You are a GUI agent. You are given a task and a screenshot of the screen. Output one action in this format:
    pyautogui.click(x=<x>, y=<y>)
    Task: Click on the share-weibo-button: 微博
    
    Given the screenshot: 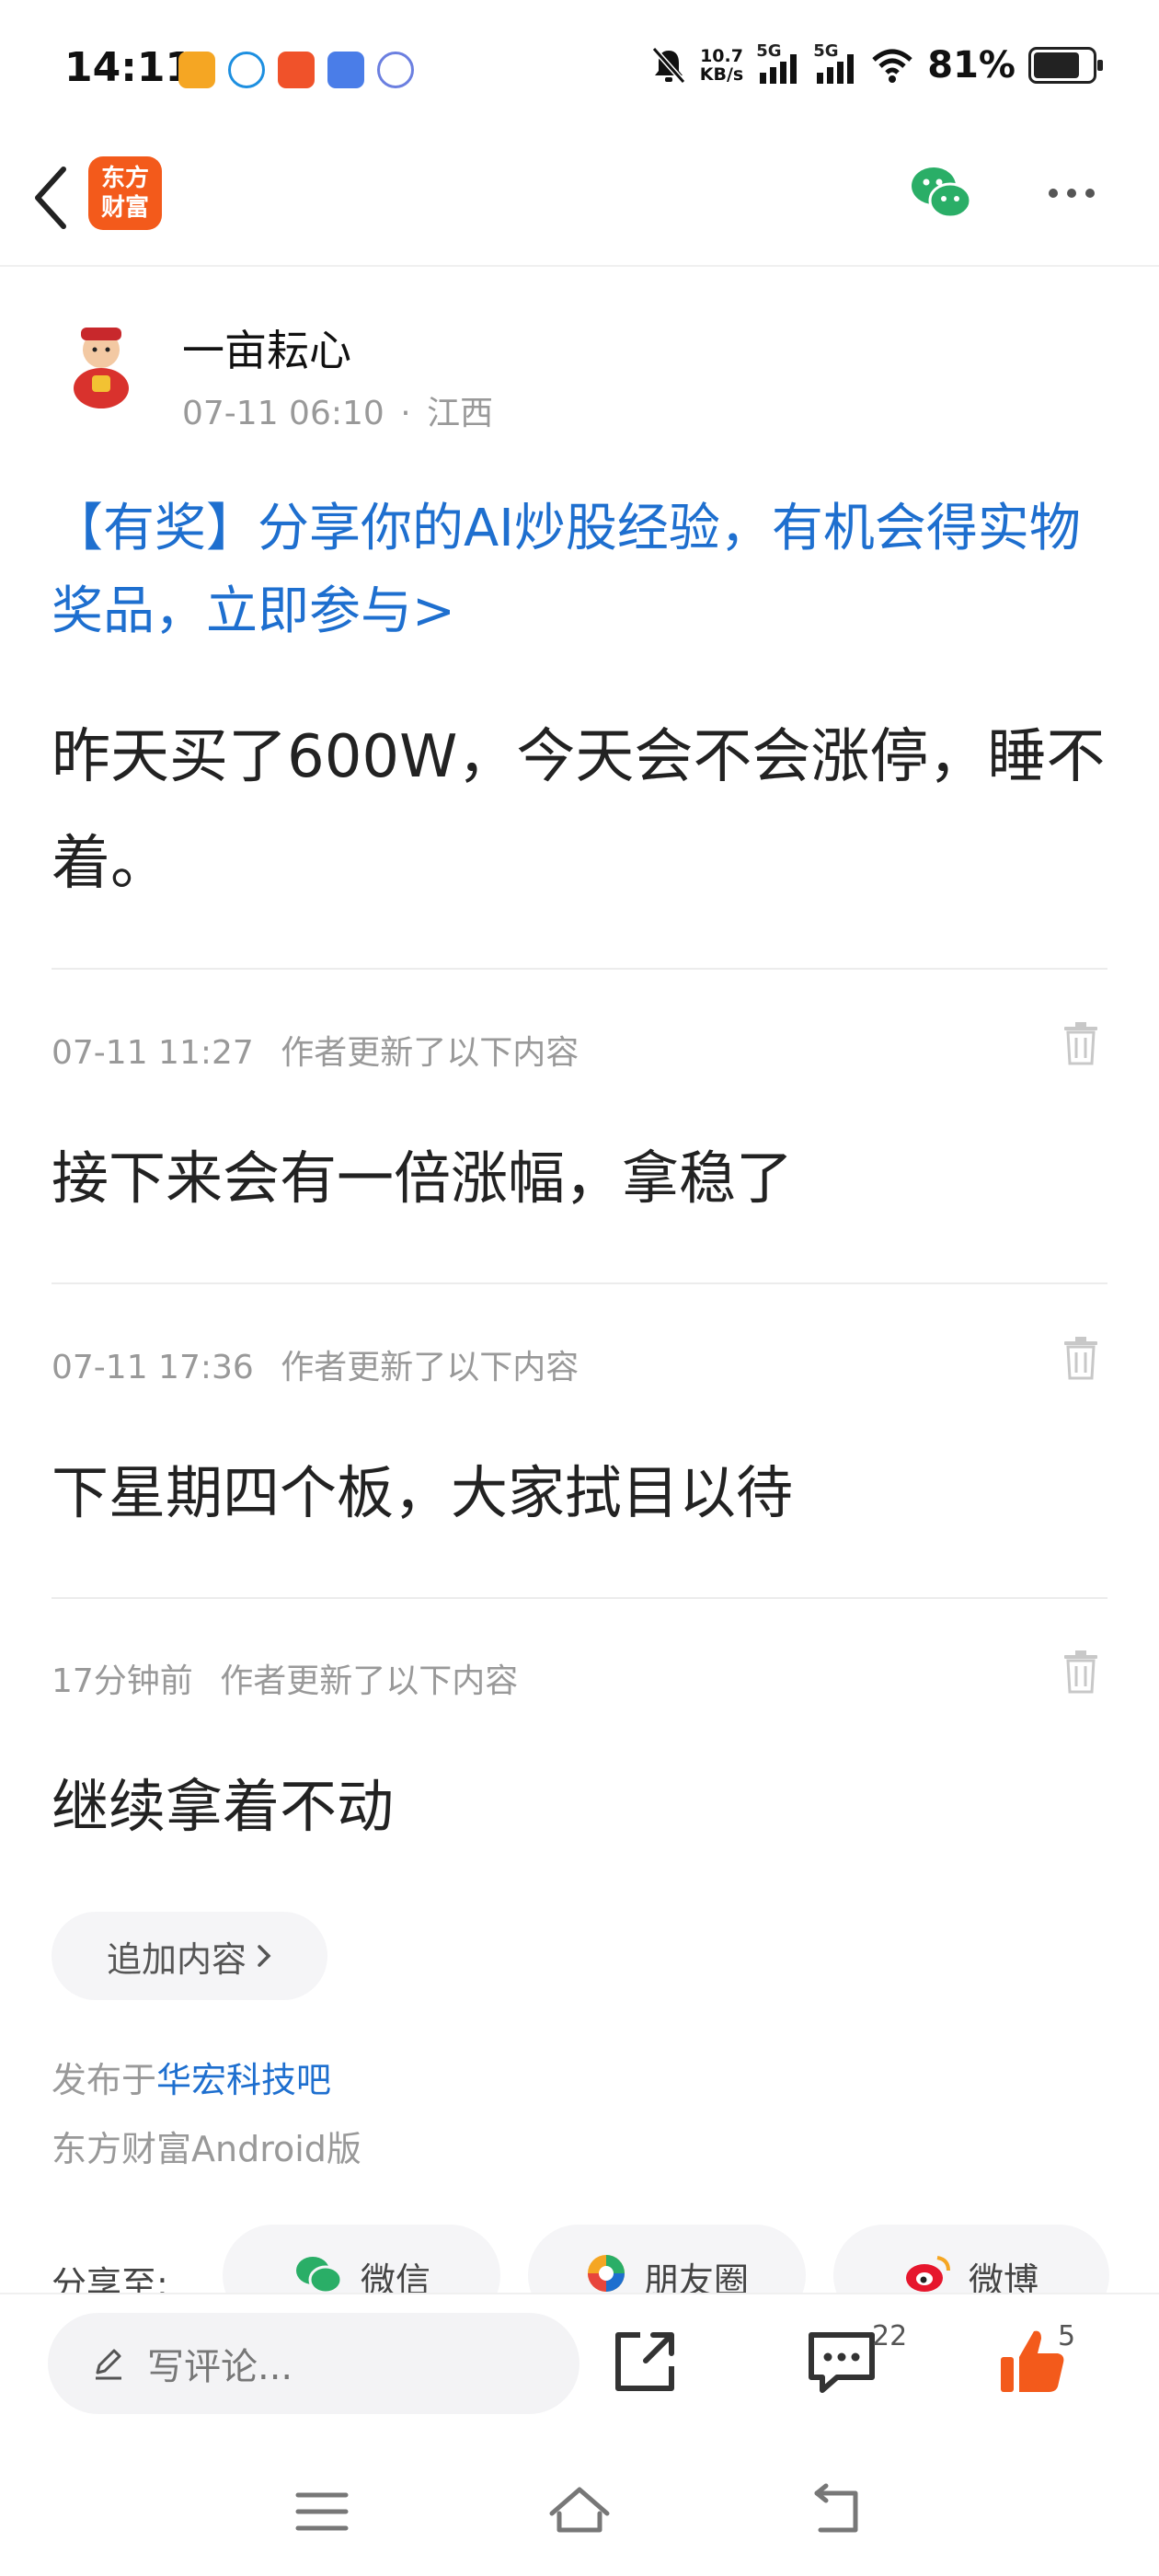 What is the action you would take?
    pyautogui.click(x=971, y=2259)
    